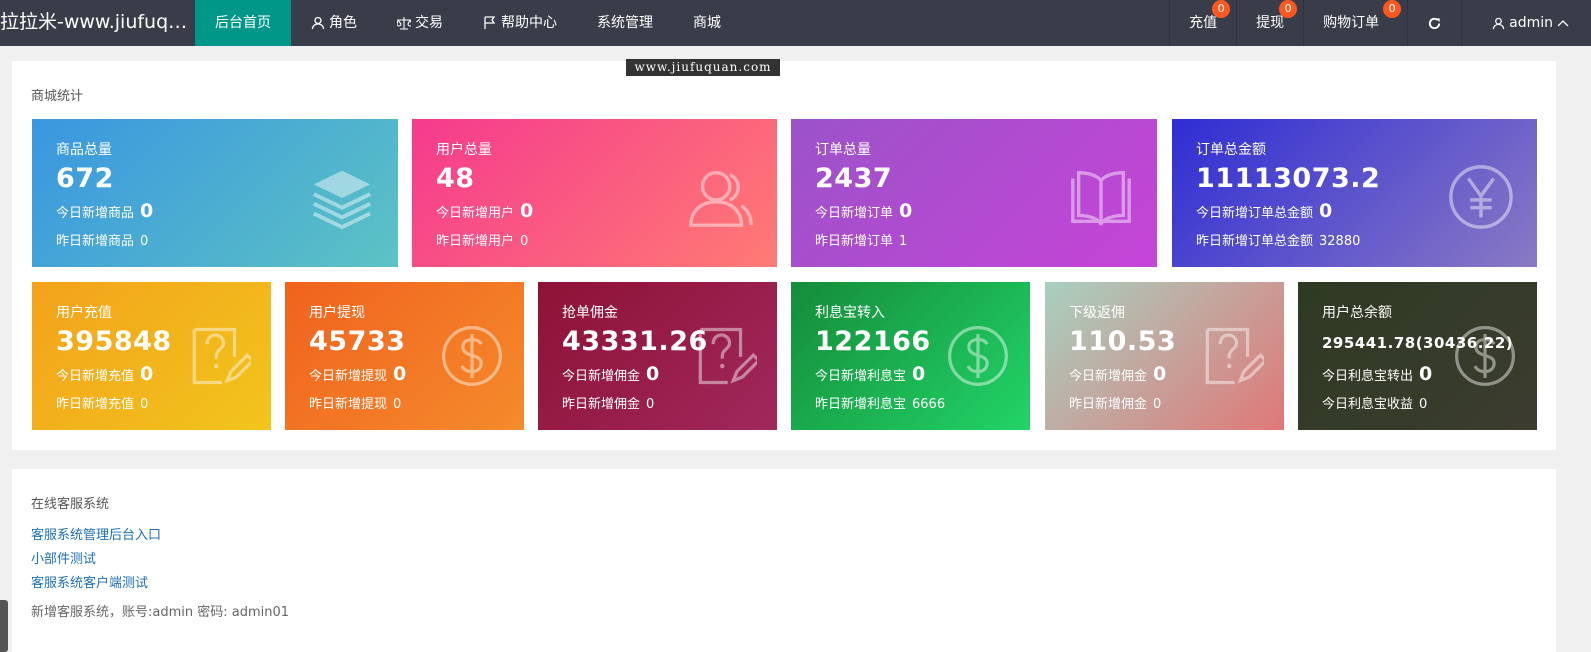 This screenshot has height=652, width=1591. I want to click on stat-card-yesterday: 昨日新增用户 0, so click(482, 239).